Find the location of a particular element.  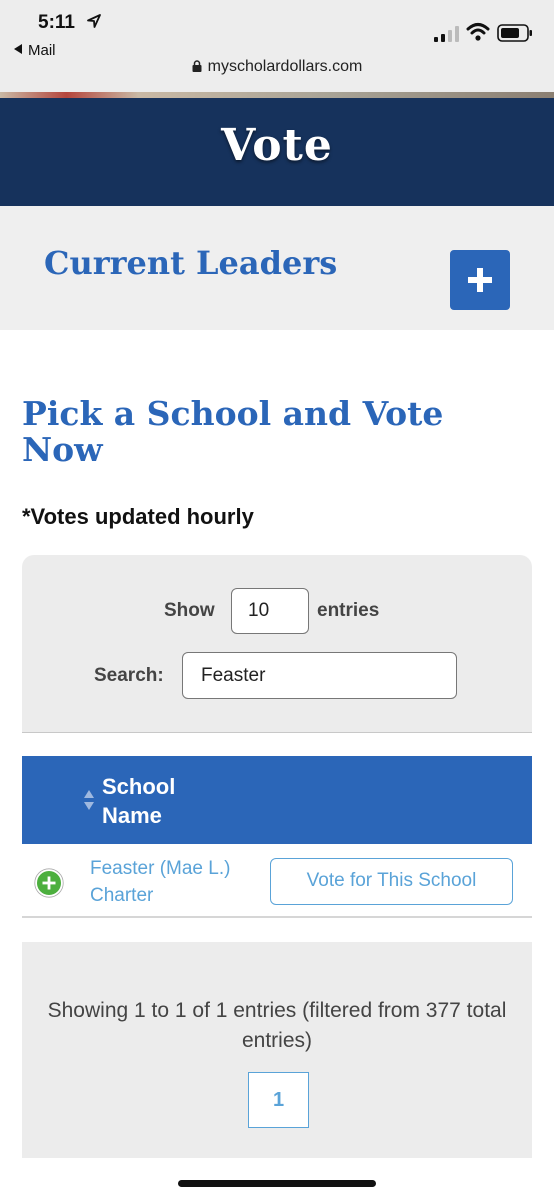

search-label: Search: is located at coordinates (129, 675).